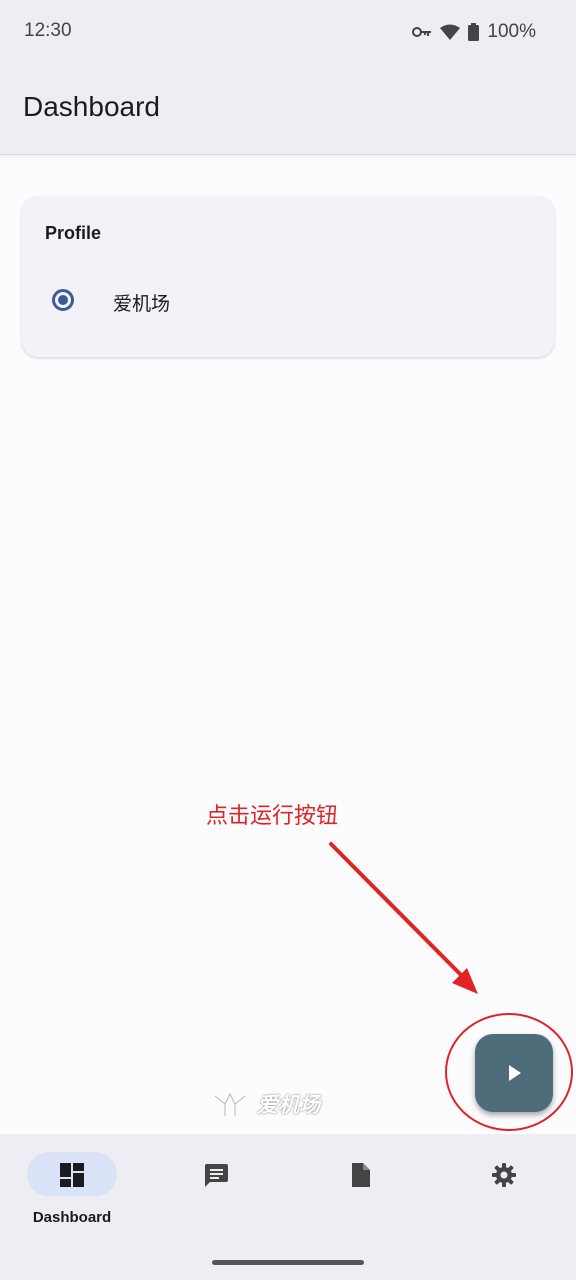 Image resolution: width=576 pixels, height=1280 pixels. Describe the element at coordinates (216, 1194) in the screenshot. I see `nav-item-messages` at that location.